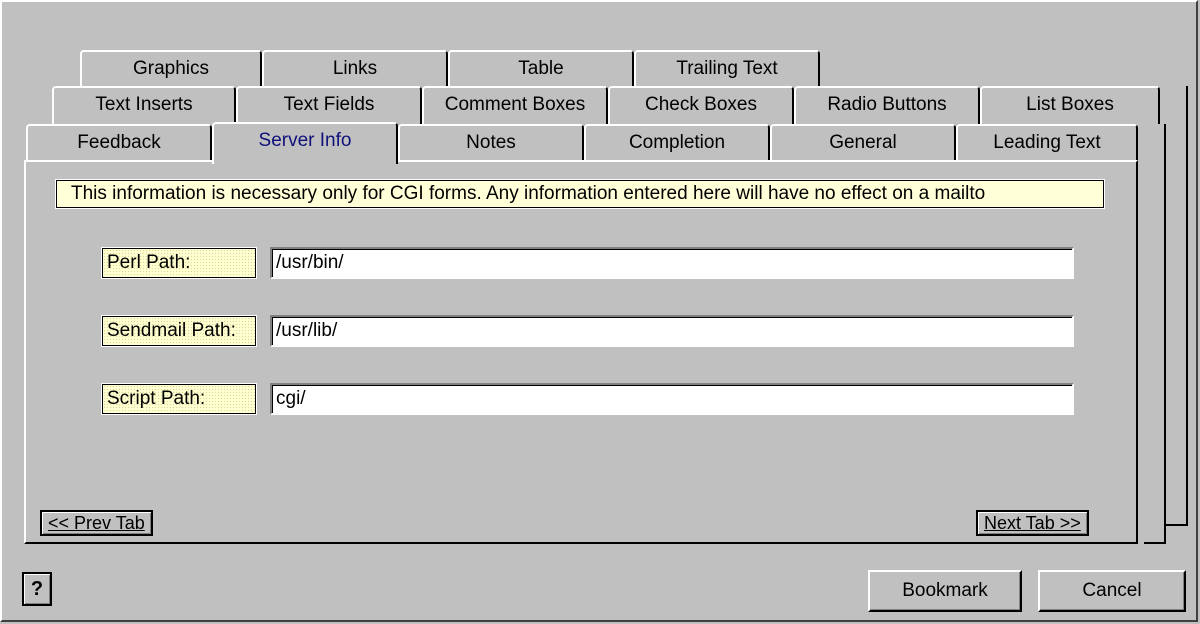  What do you see at coordinates (305, 143) in the screenshot?
I see `tab-server-info: Server Info` at bounding box center [305, 143].